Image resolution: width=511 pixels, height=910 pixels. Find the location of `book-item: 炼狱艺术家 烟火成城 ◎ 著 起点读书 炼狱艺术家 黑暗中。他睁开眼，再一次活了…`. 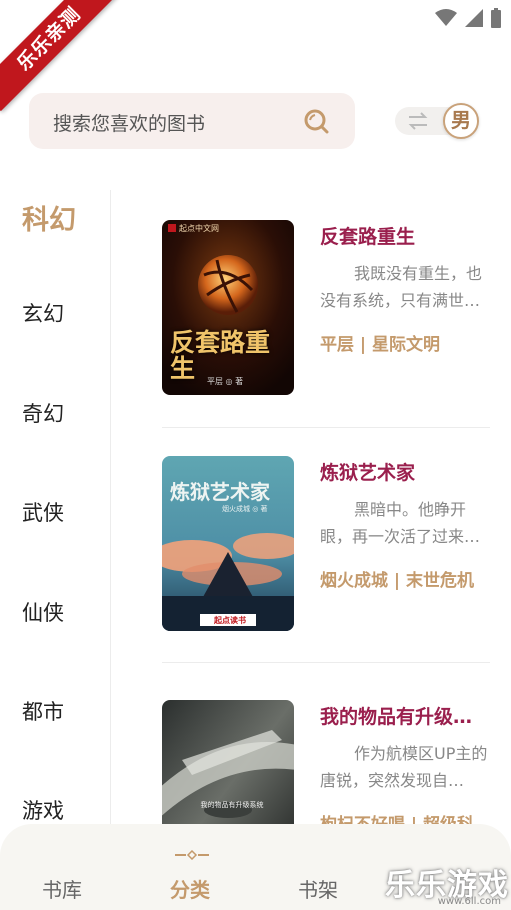

book-item: 炼狱艺术家 烟火成城 ◎ 著 起点读书 炼狱艺术家 黑暗中。他睁开眼，再一次活了… is located at coordinates (326, 544).